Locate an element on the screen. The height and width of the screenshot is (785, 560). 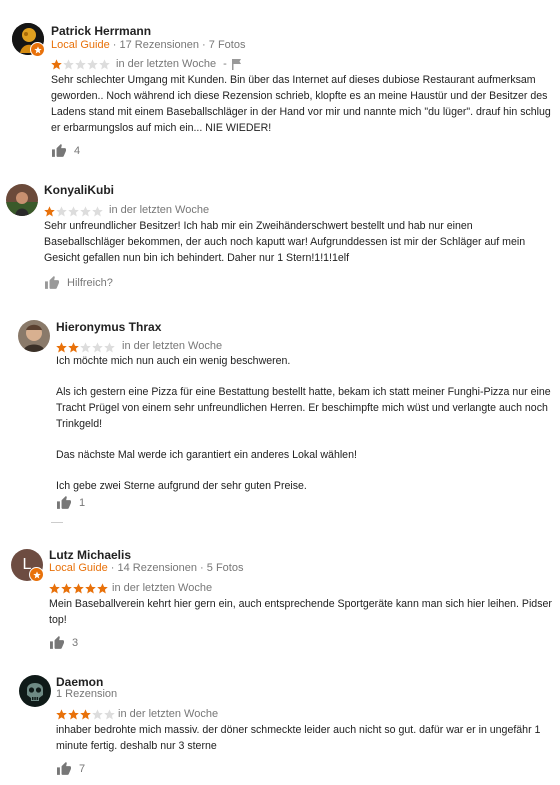
helpful-label: Hilfreich? is located at coordinates (90, 282).